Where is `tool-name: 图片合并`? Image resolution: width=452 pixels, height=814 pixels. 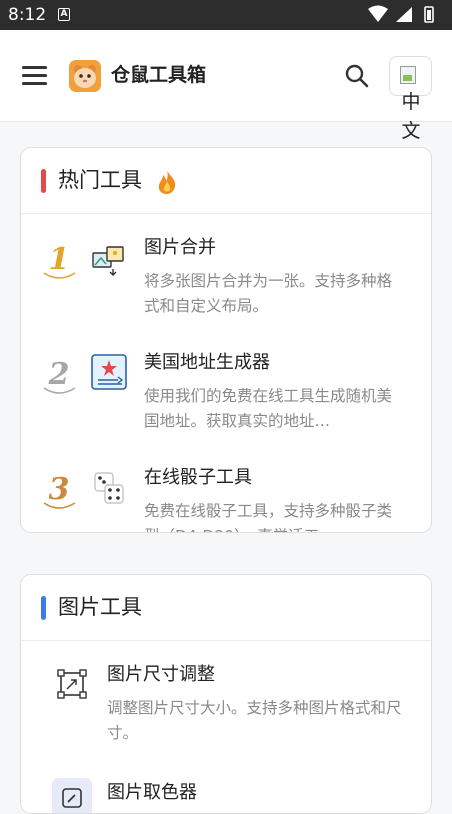
tool-name: 图片合并 is located at coordinates (180, 247).